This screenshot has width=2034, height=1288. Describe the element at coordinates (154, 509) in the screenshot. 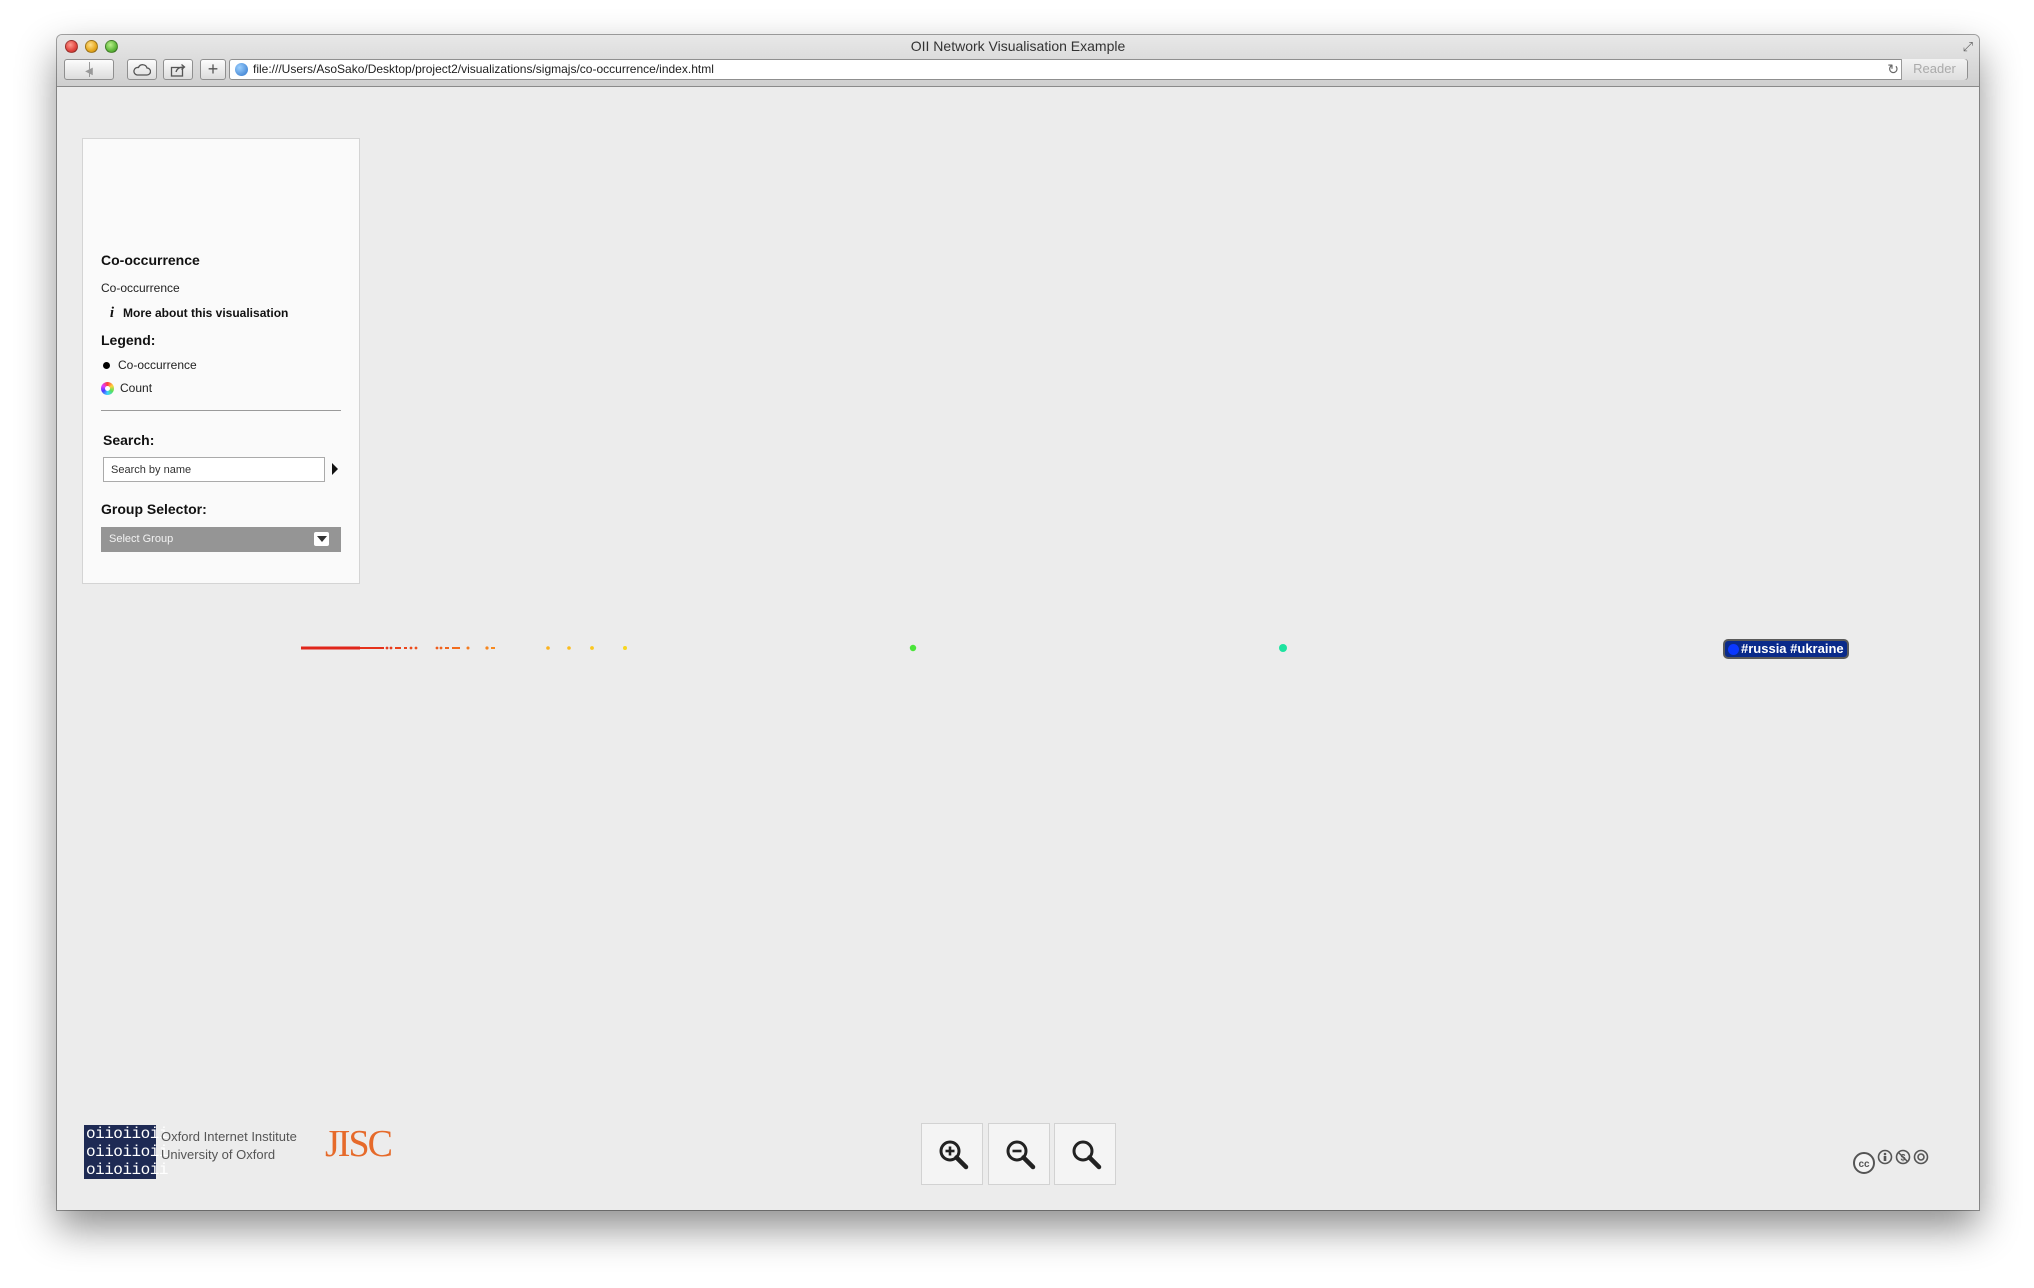

I see `group-selector-title: Group Selector:` at that location.